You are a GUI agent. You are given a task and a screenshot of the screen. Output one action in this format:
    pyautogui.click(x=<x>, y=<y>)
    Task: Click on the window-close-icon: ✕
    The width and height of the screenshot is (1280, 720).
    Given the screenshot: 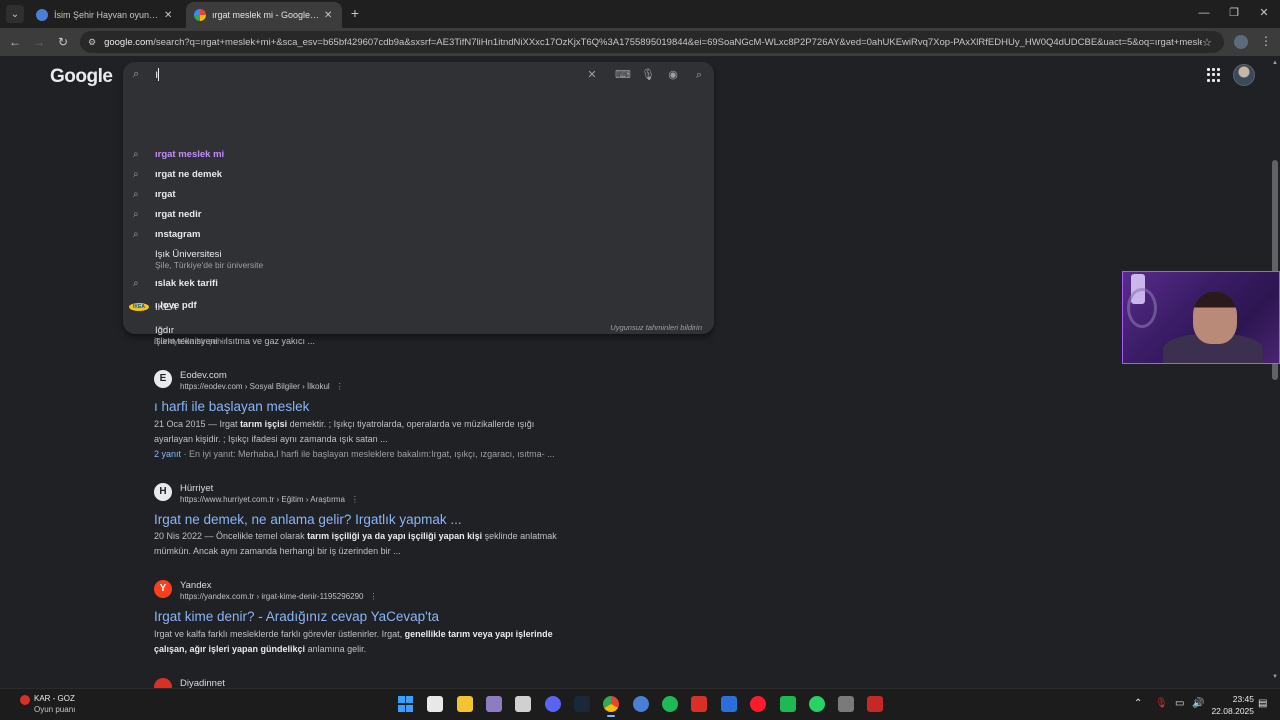 What is the action you would take?
    pyautogui.click(x=1264, y=13)
    